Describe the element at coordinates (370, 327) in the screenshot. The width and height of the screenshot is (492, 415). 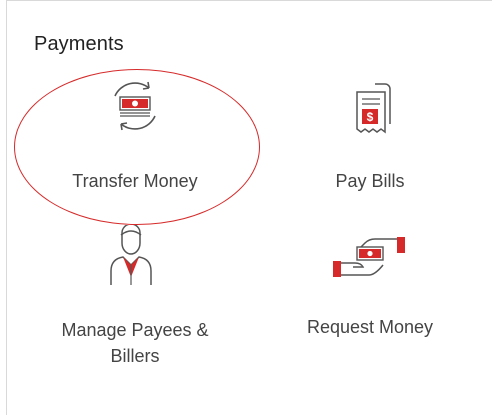
I see `request-money-label: Request Money` at that location.